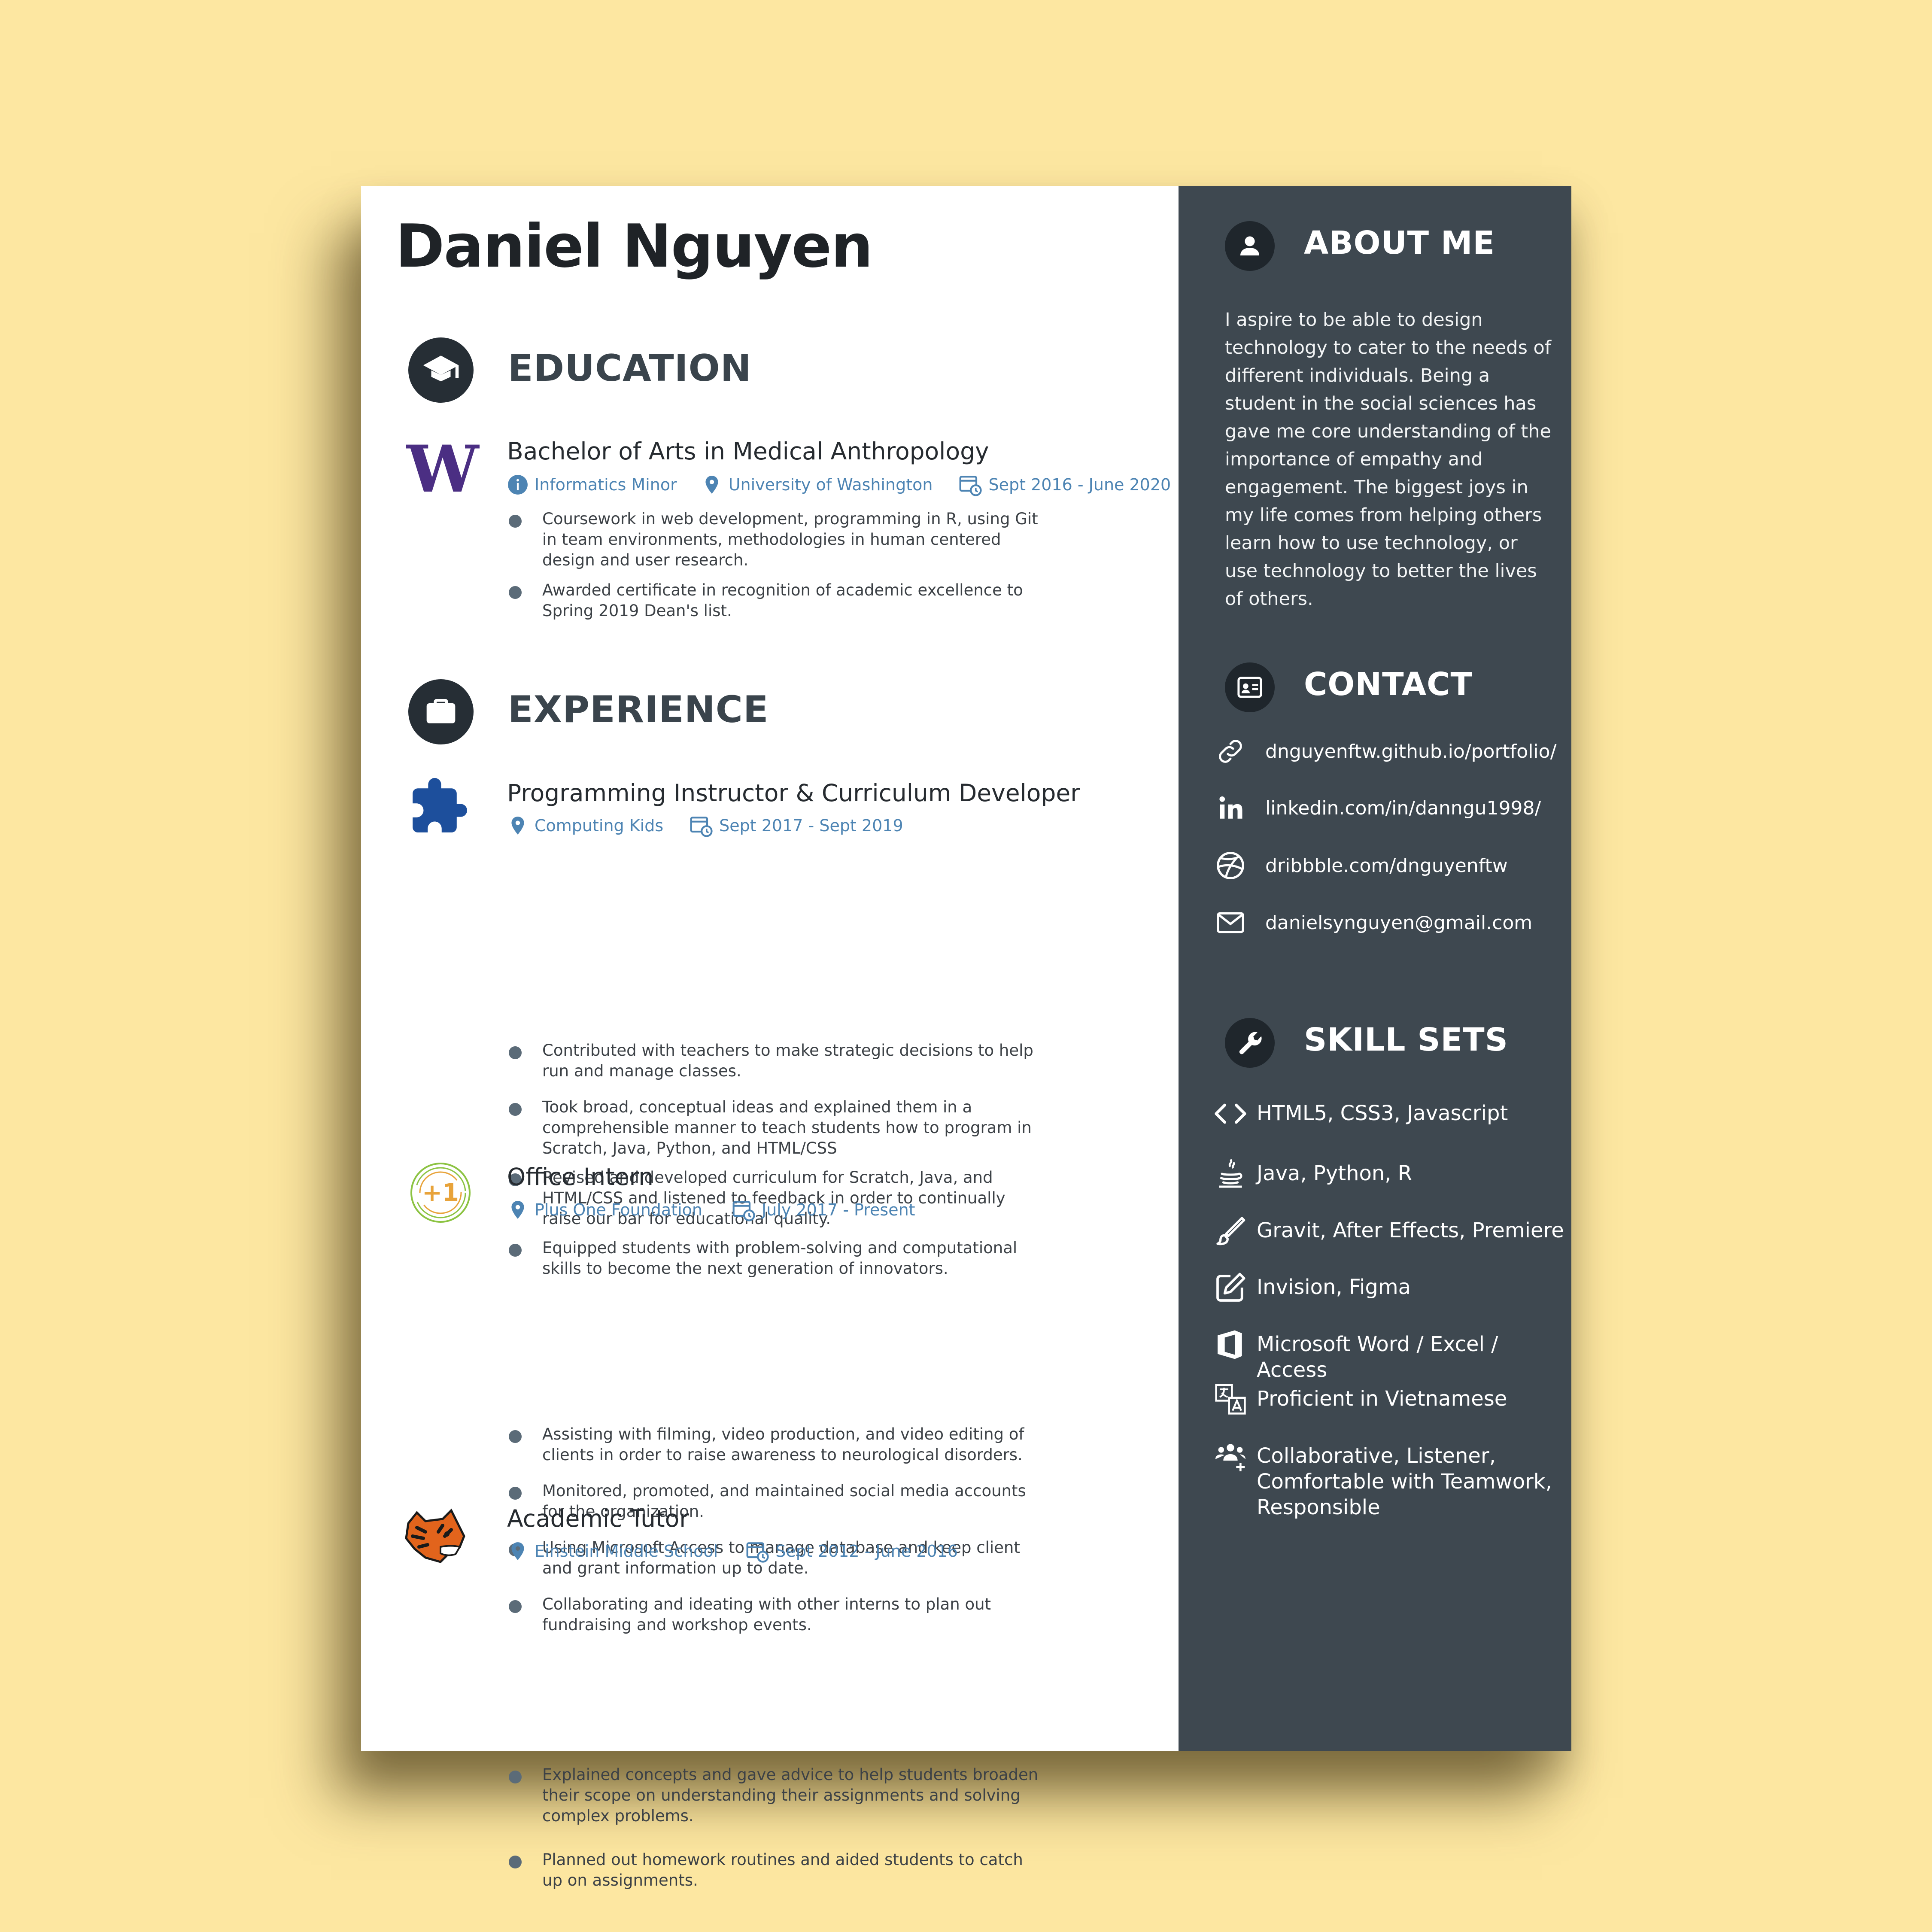  I want to click on skill-item: Gravit, After Effects, Premiere, so click(1389, 1233).